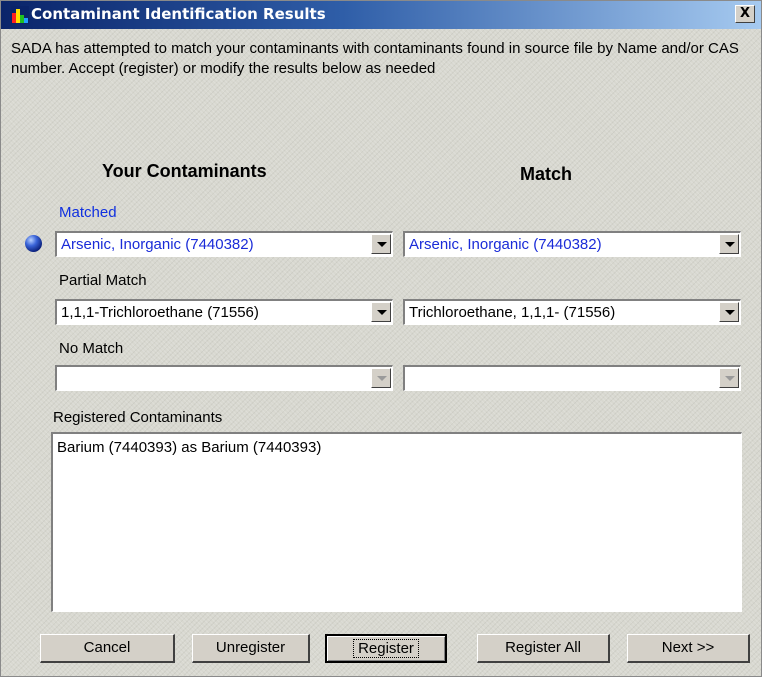  Describe the element at coordinates (505, 244) in the screenshot. I see `matched-match-value: Arsenic, Inorganic (7440382)` at that location.